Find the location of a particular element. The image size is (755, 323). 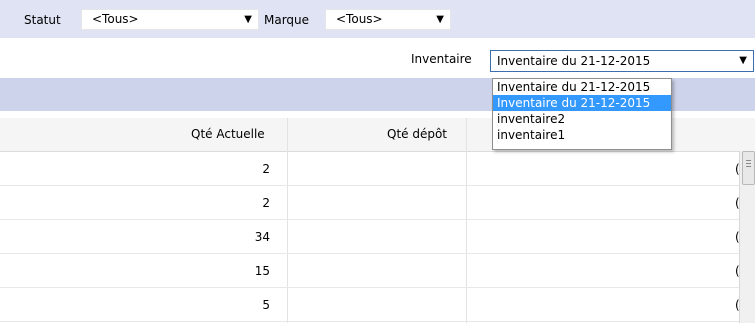

filter-bar: Statut <Tous> ▼ Marque <Tous> ▼ is located at coordinates (377, 19).